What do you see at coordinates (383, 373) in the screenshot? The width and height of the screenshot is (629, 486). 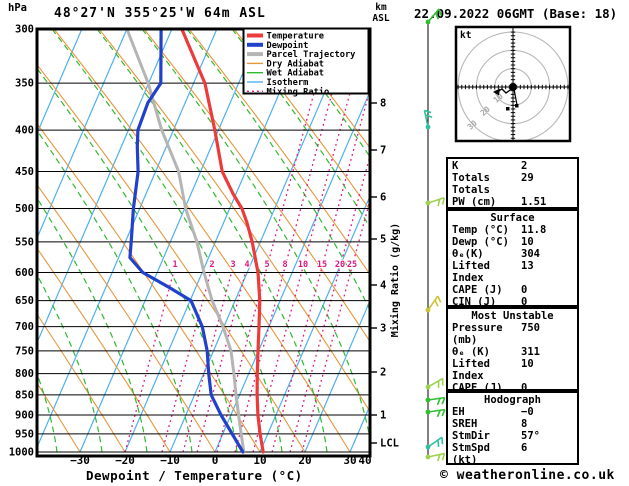 I see `km-tick-label: 2` at bounding box center [383, 373].